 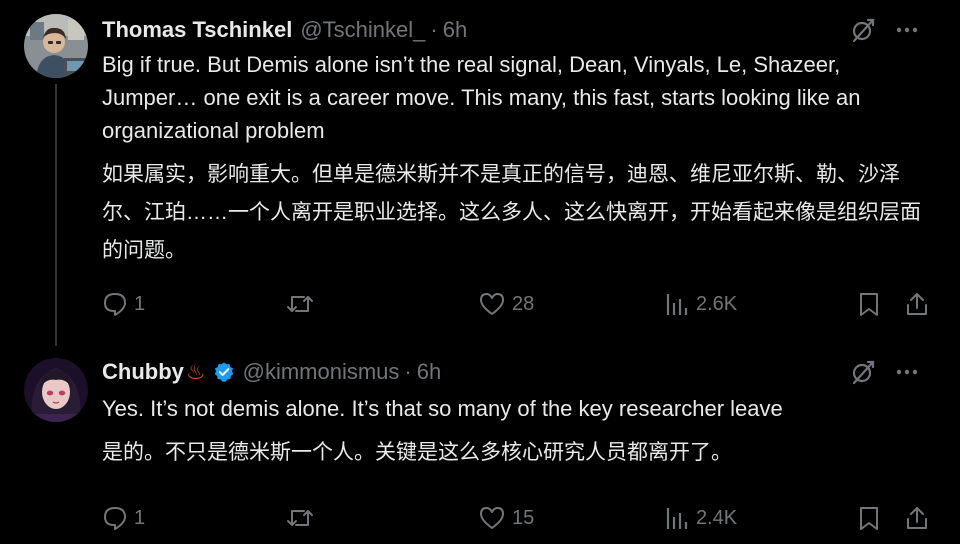 I want to click on verified-badge-icon, so click(x=224, y=372).